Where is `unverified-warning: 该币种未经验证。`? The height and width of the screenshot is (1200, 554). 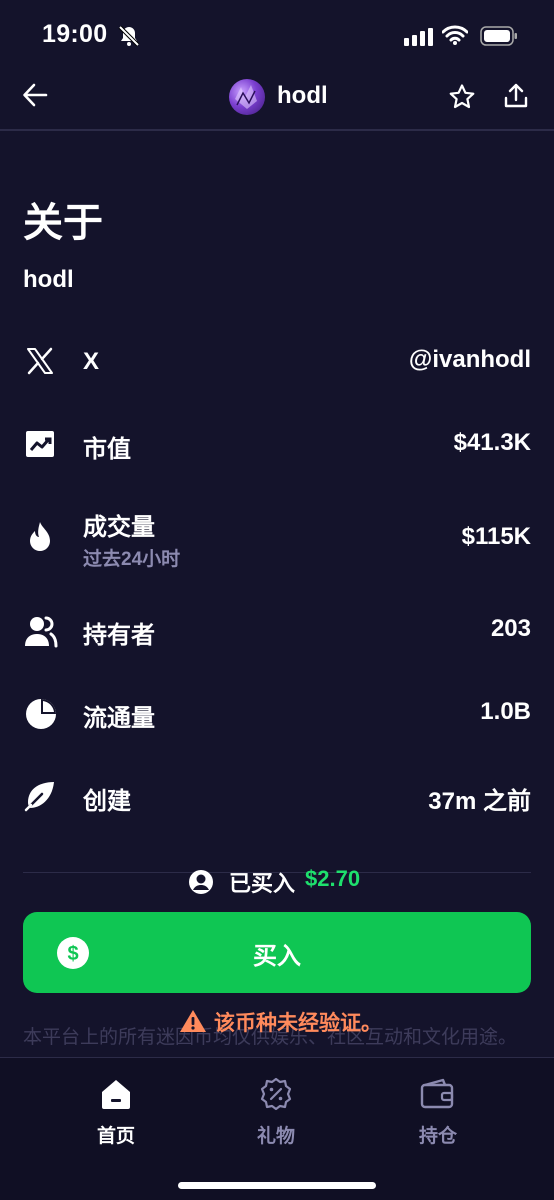 unverified-warning: 该币种未经验证。 is located at coordinates (298, 1023).